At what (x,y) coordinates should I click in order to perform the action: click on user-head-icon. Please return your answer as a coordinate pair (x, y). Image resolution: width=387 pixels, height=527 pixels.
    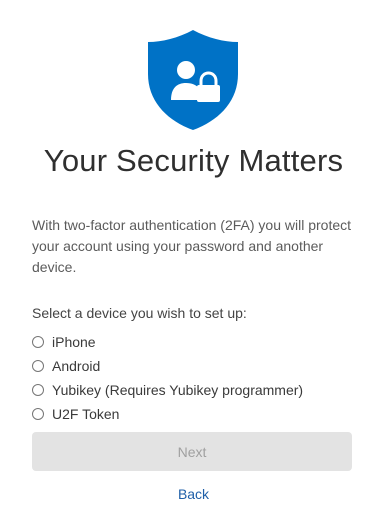
    Looking at the image, I should click on (186, 70).